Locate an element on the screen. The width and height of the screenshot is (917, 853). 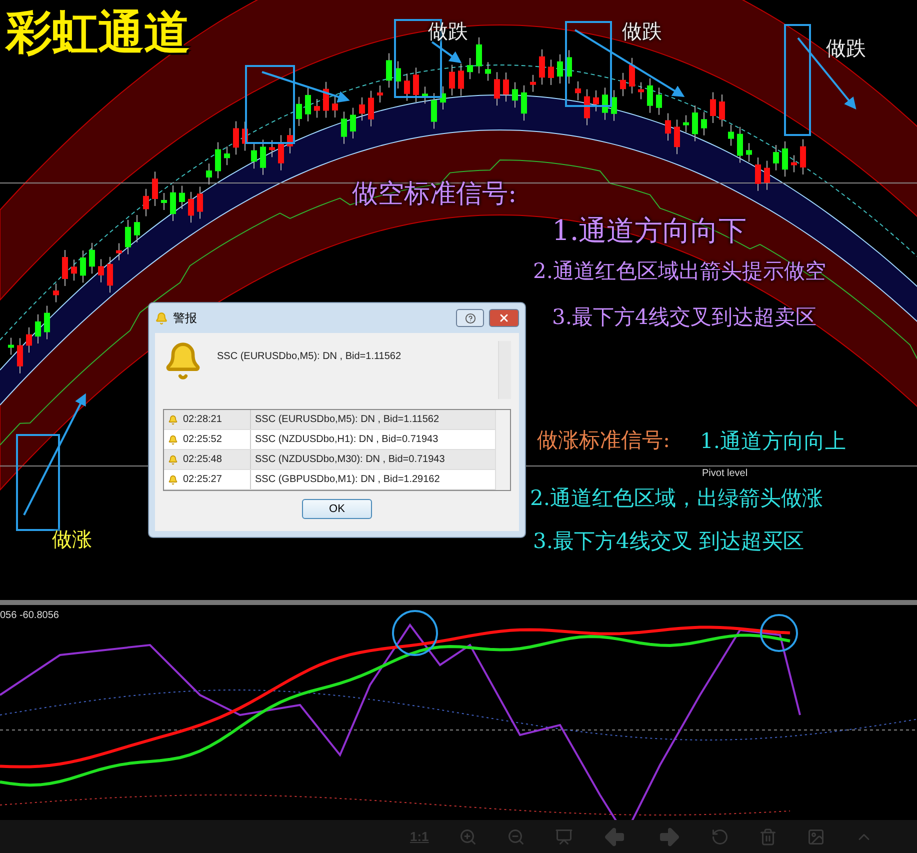
alert-text: SSC (NZDUSDbo,M30): DN , Bid=0.71943 is located at coordinates (349, 459).